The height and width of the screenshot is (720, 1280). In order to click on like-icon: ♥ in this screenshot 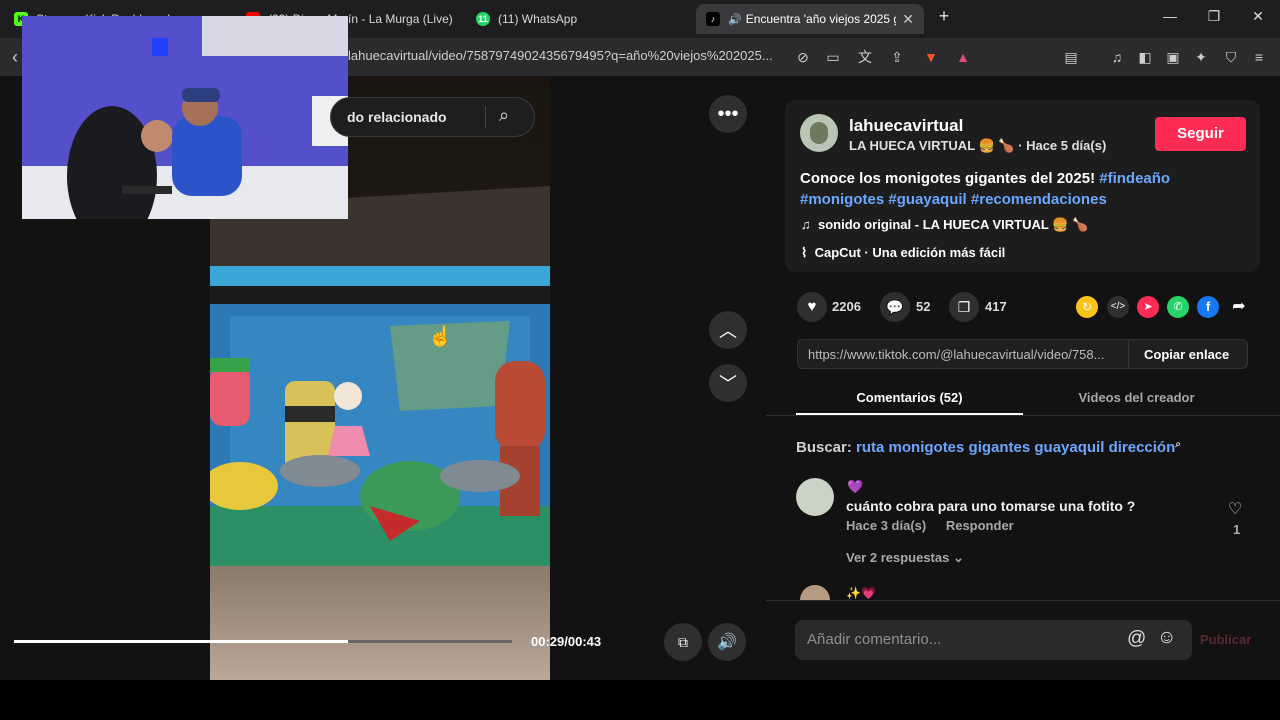, I will do `click(812, 307)`.